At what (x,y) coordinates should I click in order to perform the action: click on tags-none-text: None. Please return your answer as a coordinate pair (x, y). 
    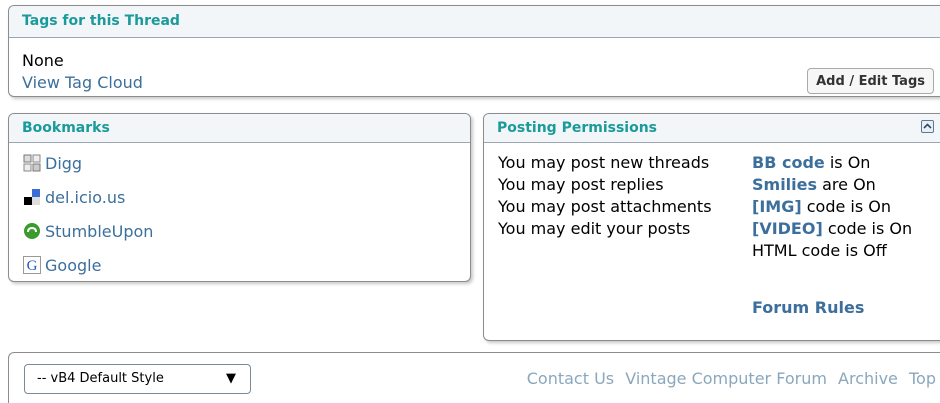
    Looking at the image, I should click on (43, 60).